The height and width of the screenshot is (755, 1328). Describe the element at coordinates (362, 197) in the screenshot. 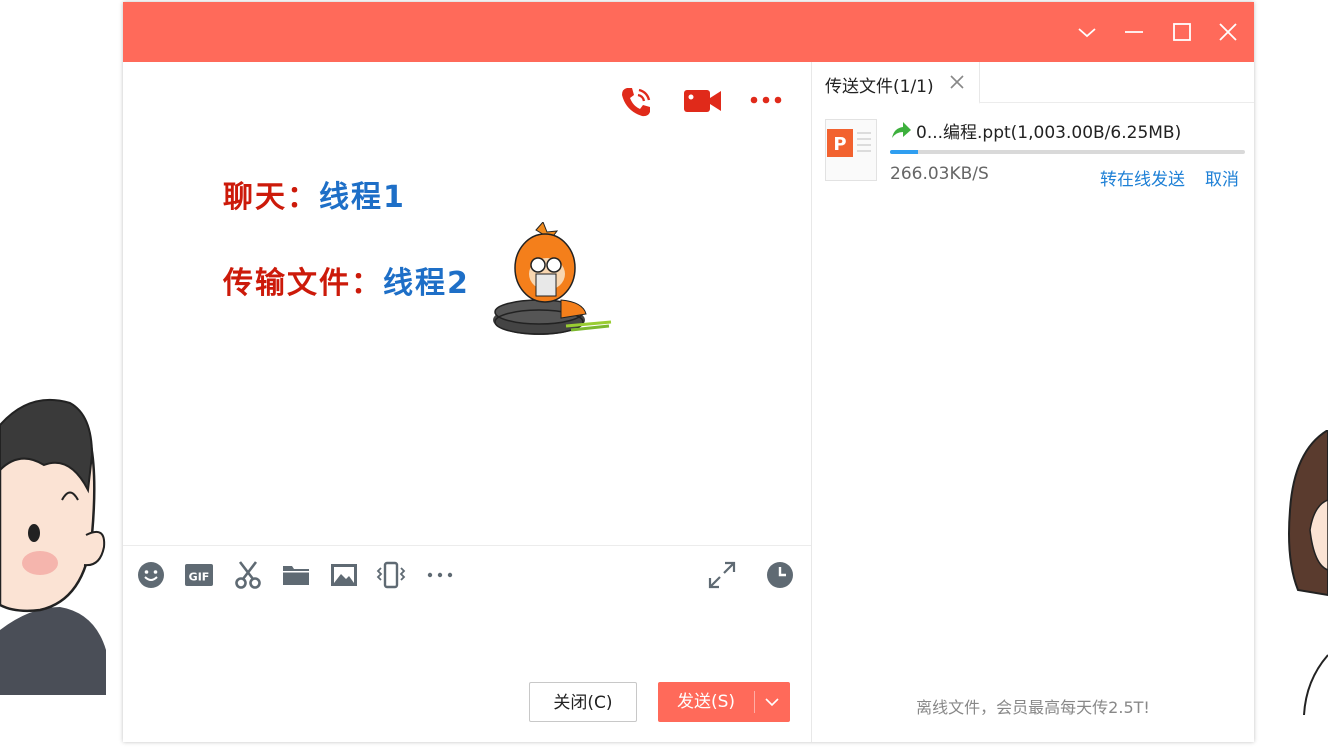

I see `message-value: 线程1` at that location.